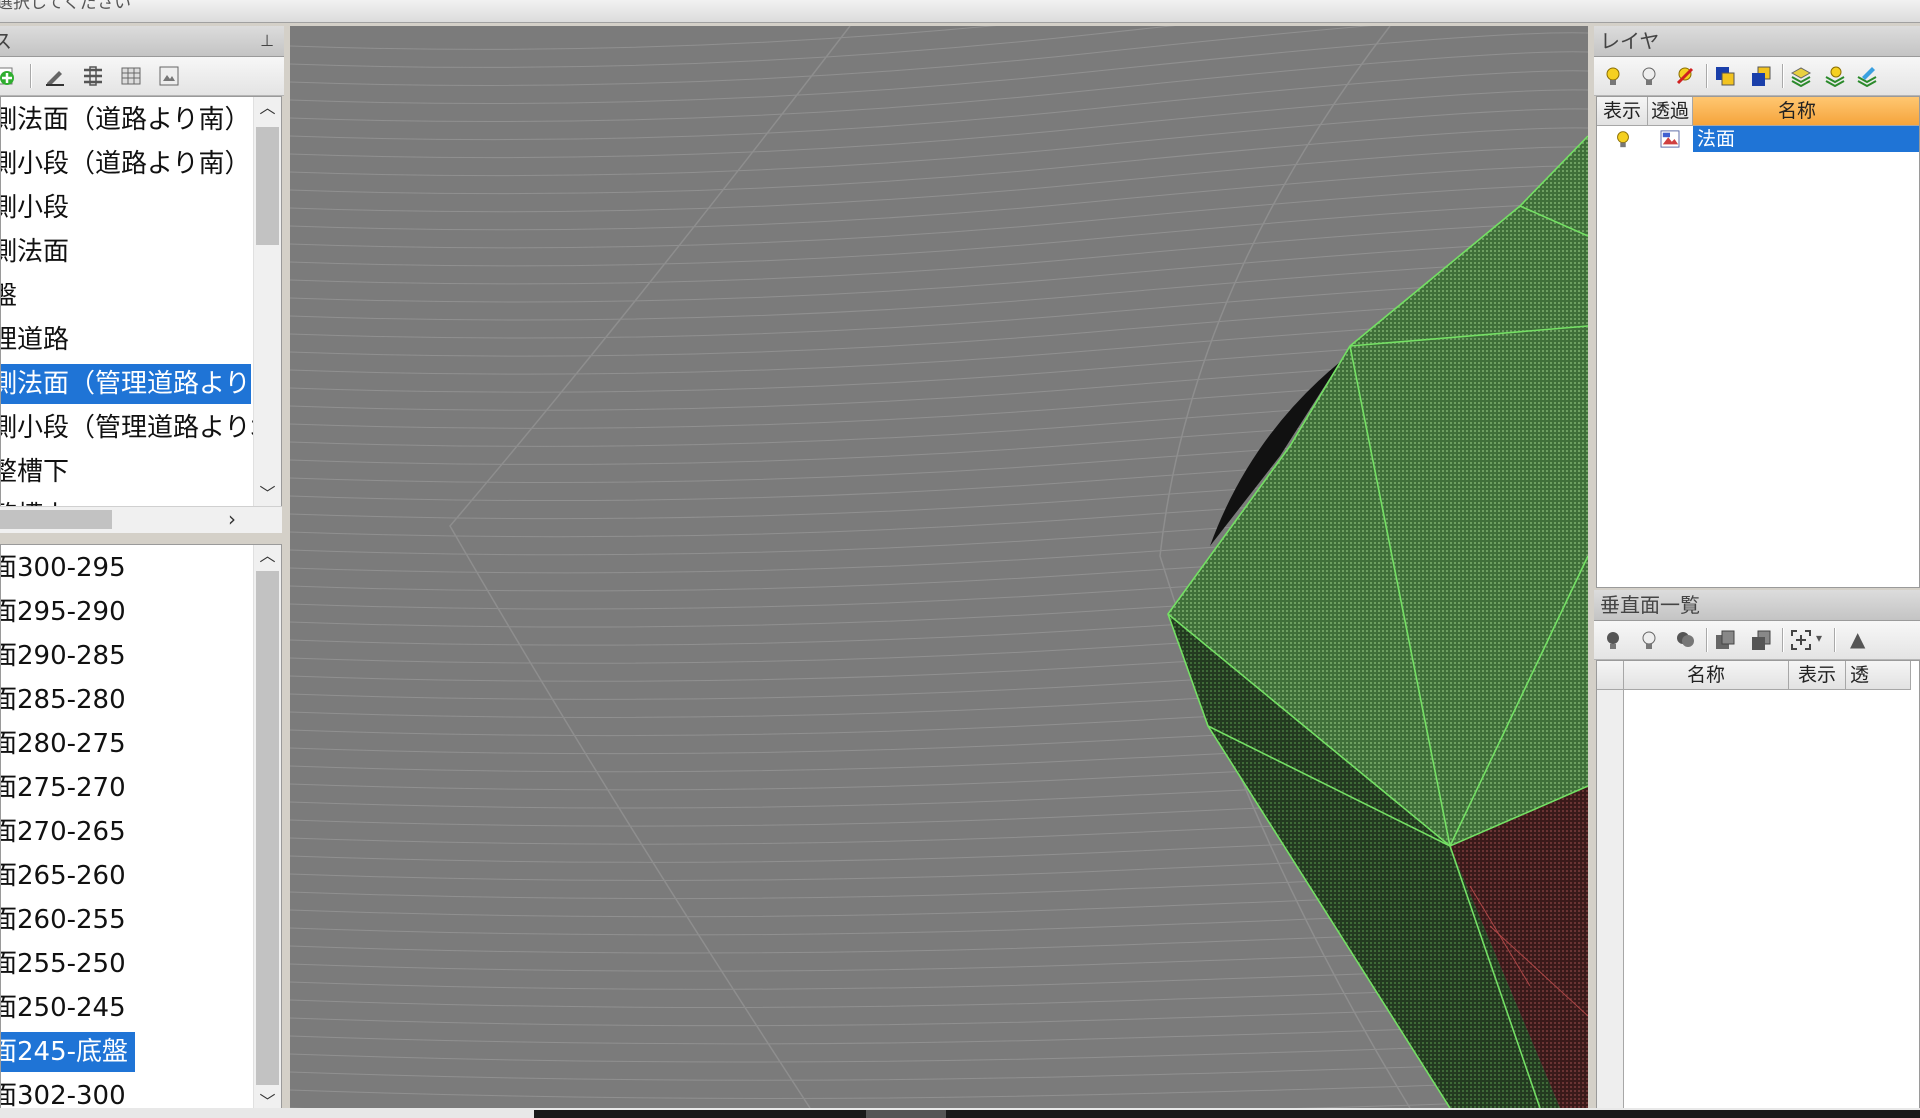 The width and height of the screenshot is (1920, 1118). I want to click on lower-list-scrollbar: ︿ ﹀, so click(267, 828).